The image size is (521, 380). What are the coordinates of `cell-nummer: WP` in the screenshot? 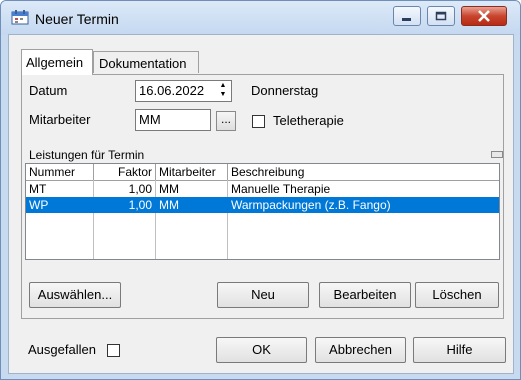 It's located at (39, 205).